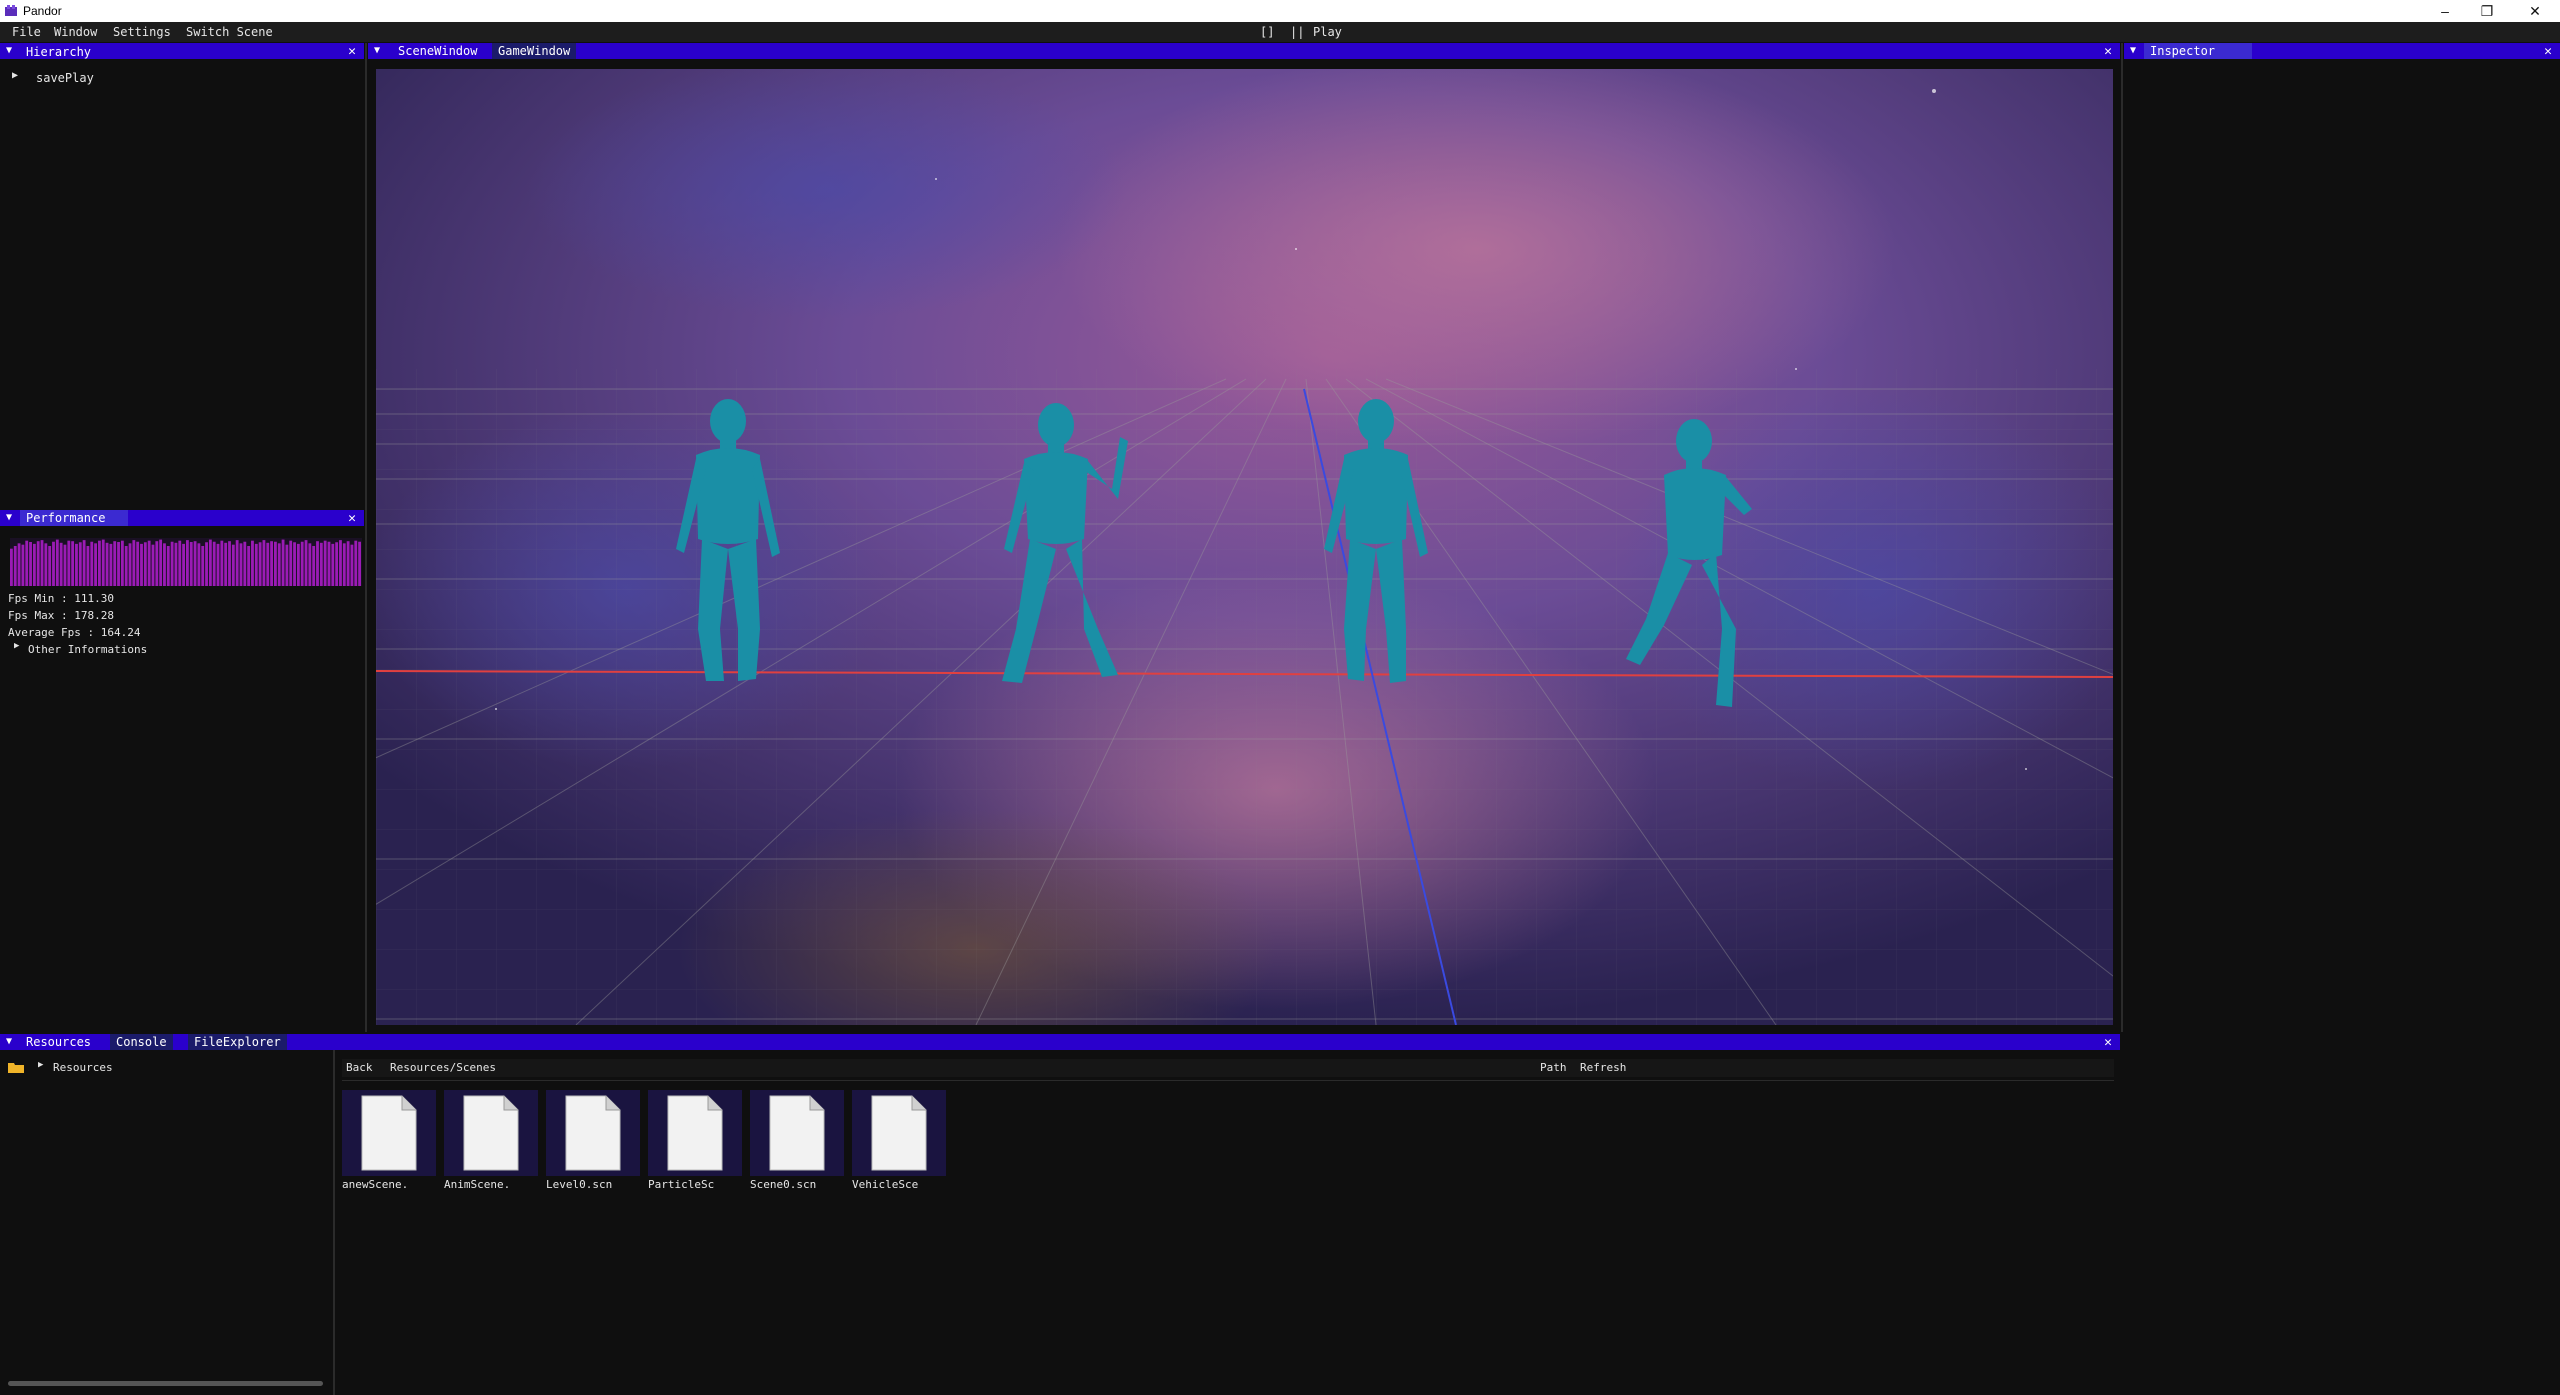  What do you see at coordinates (359, 1067) in the screenshot?
I see `back-button: Back` at bounding box center [359, 1067].